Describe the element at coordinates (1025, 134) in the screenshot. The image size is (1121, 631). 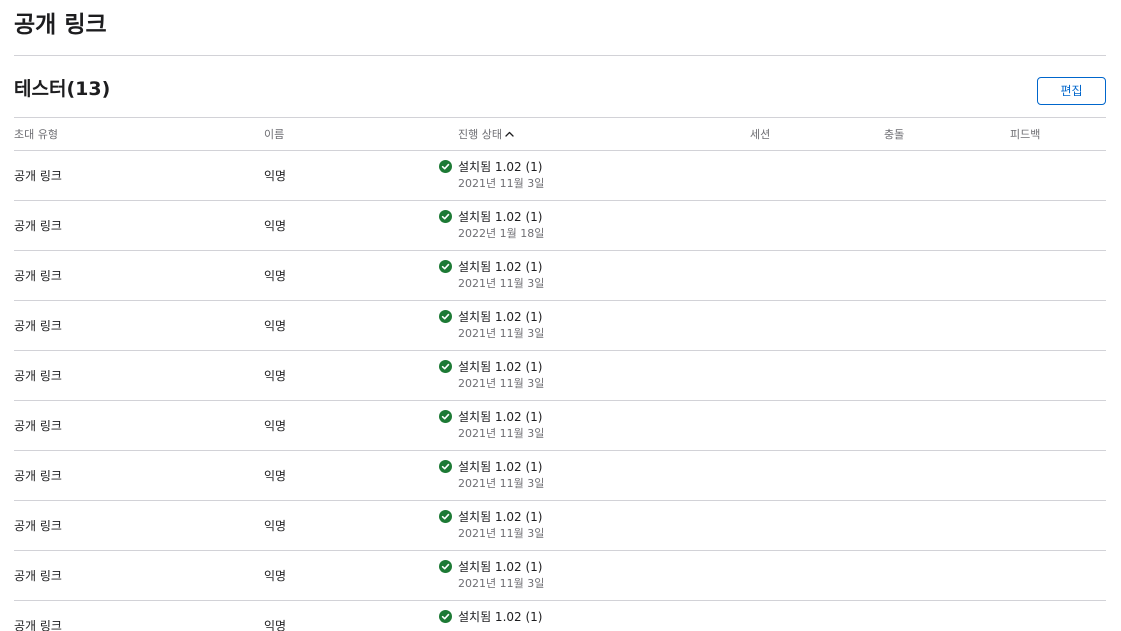
I see `column-header-feedback: 피드백` at that location.